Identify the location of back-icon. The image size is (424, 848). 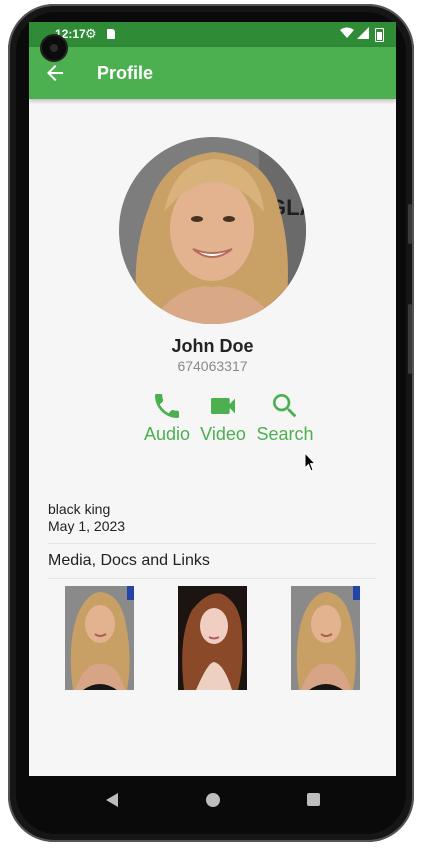
(112, 800).